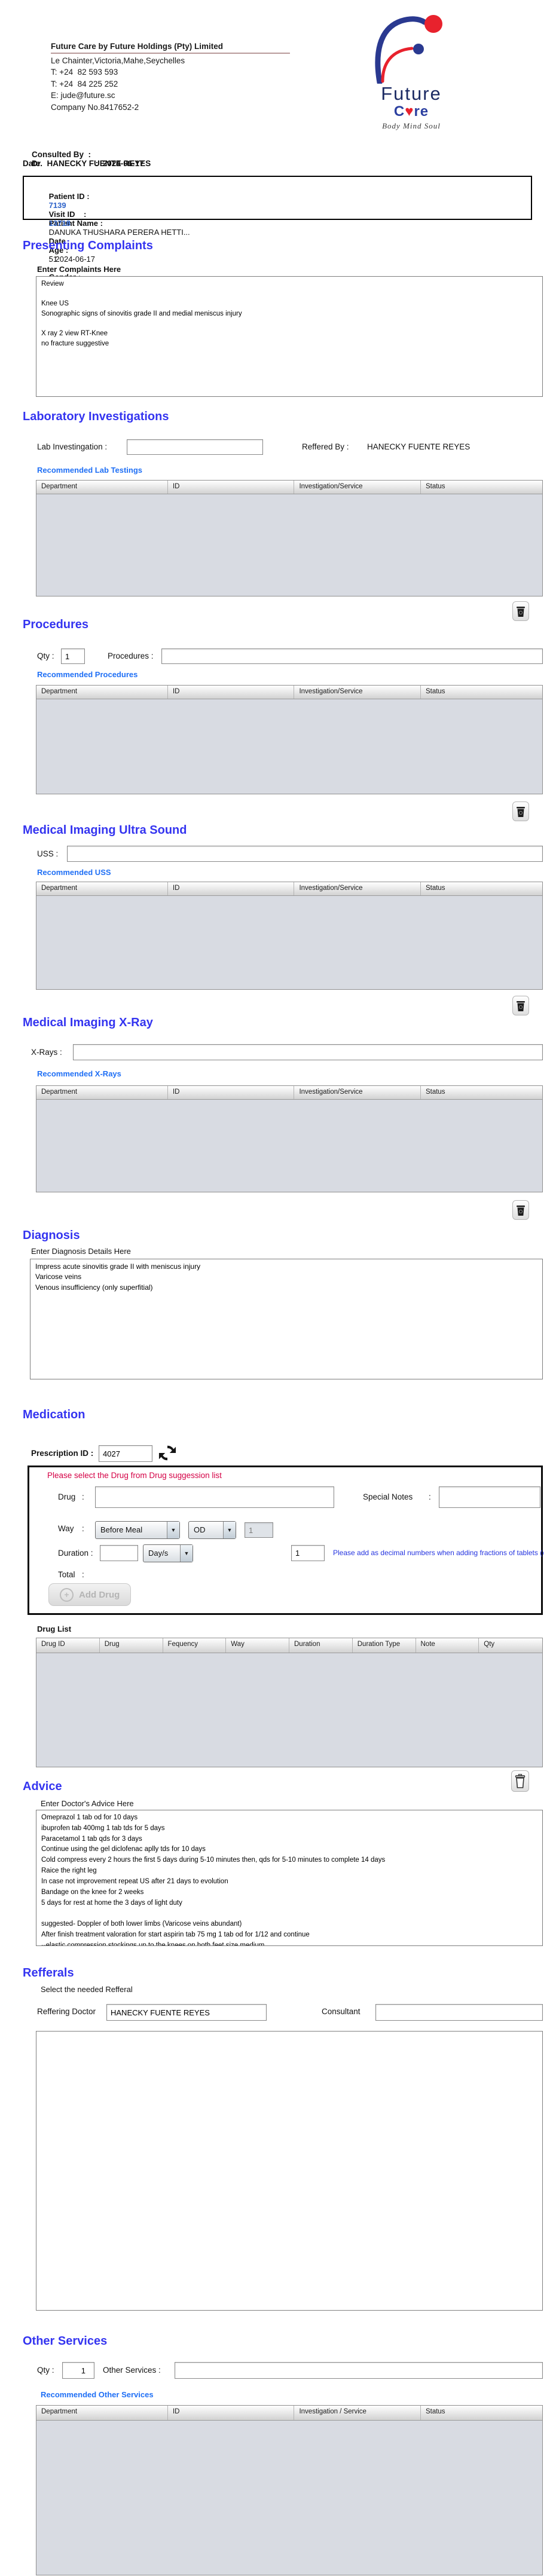 The width and height of the screenshot is (556, 2576). I want to click on column-header: Investigation/Service, so click(358, 888).